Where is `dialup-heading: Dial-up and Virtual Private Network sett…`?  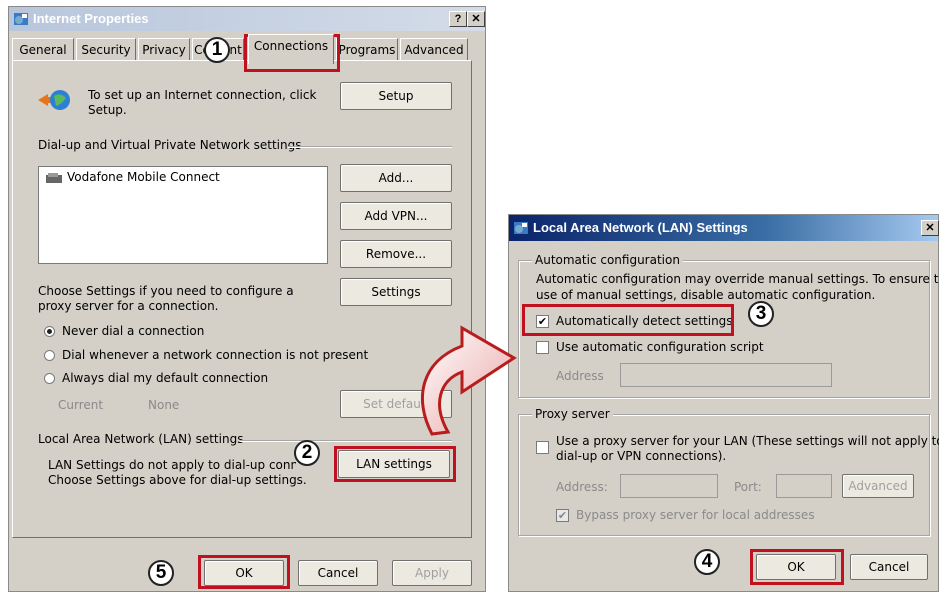
dialup-heading: Dial-up and Virtual Private Network sett… is located at coordinates (170, 145).